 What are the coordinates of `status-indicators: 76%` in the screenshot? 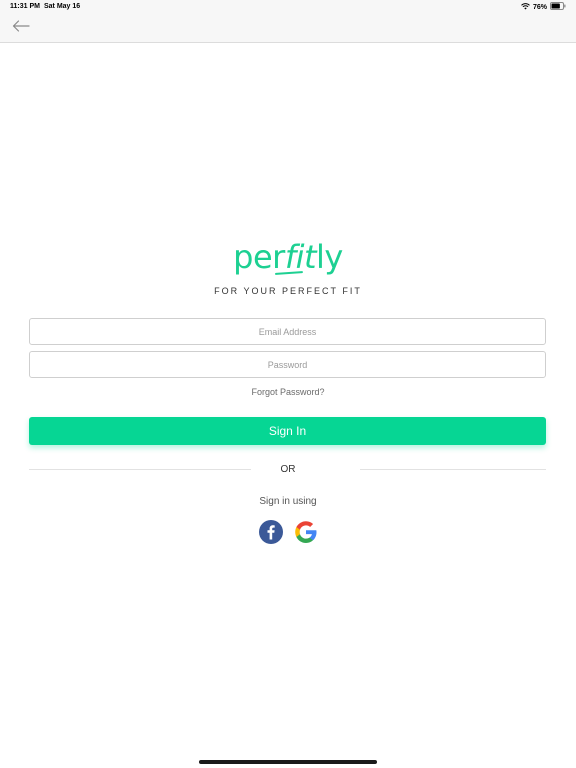 It's located at (543, 7).